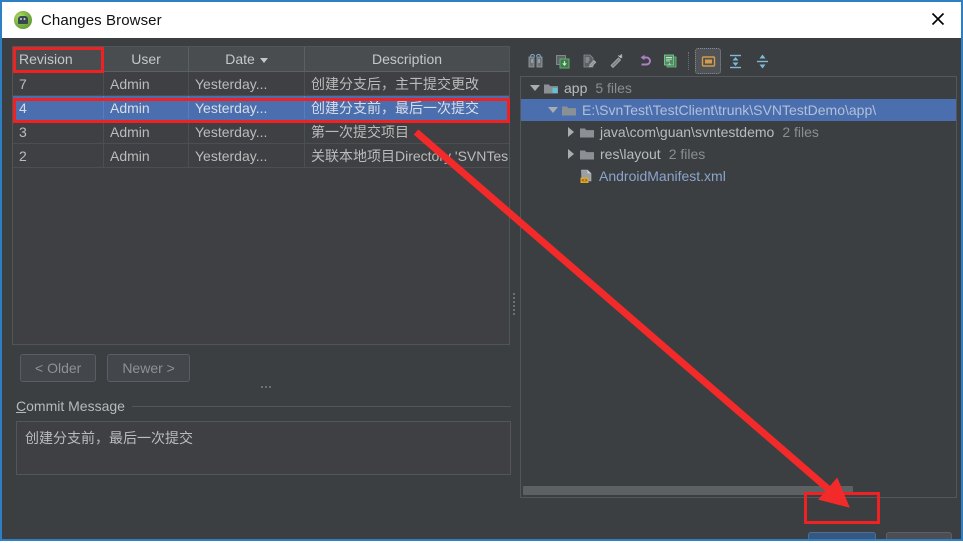 This screenshot has height=543, width=963. I want to click on table-row: 7 Admin Yesterday... 创建分支后，主干提交更改, so click(261, 83).